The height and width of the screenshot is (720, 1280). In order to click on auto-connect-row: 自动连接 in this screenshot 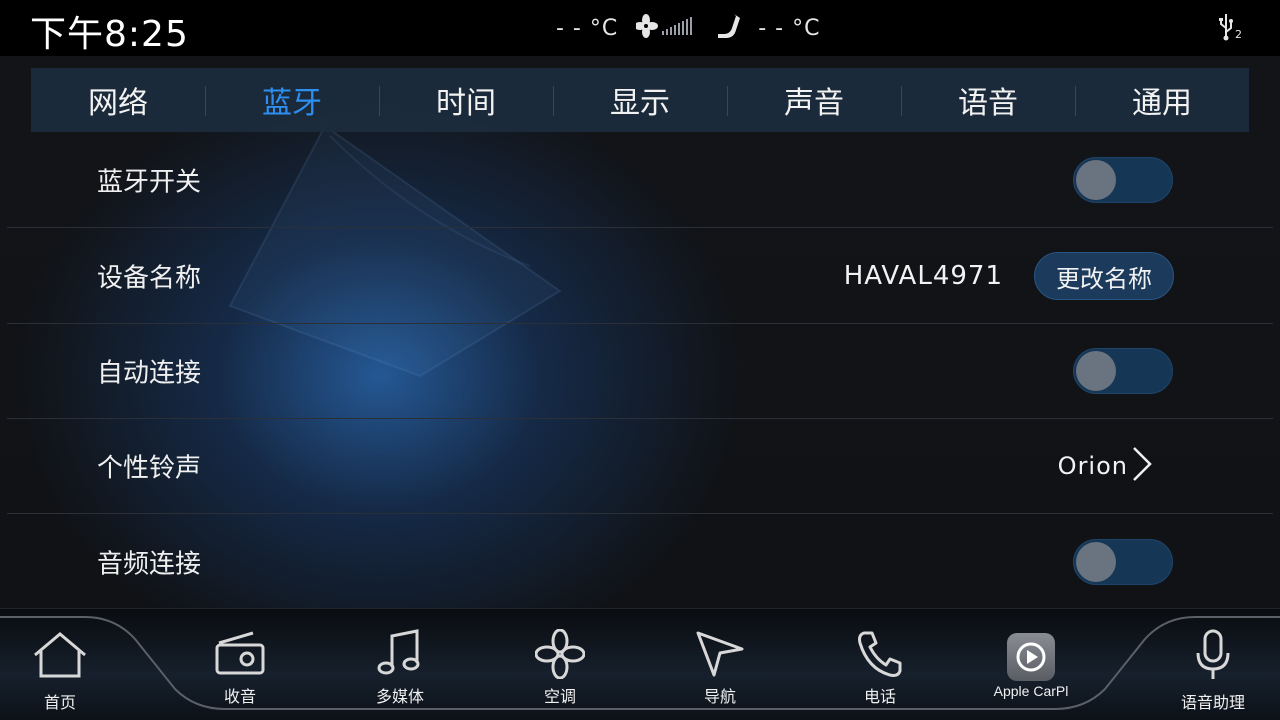, I will do `click(640, 371)`.